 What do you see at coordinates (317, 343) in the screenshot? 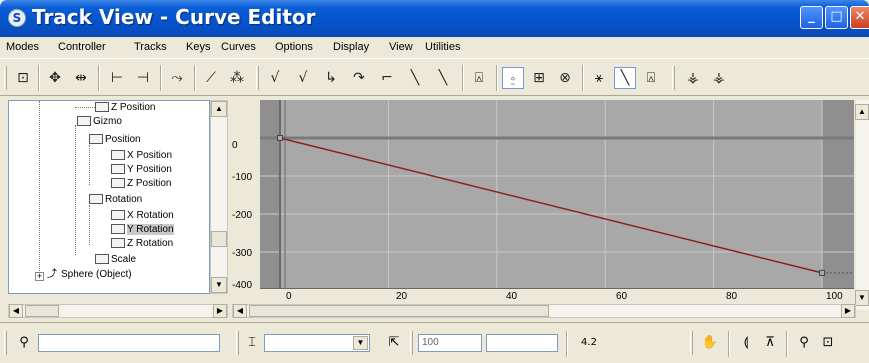
I see `selection-dropdown: ▼` at bounding box center [317, 343].